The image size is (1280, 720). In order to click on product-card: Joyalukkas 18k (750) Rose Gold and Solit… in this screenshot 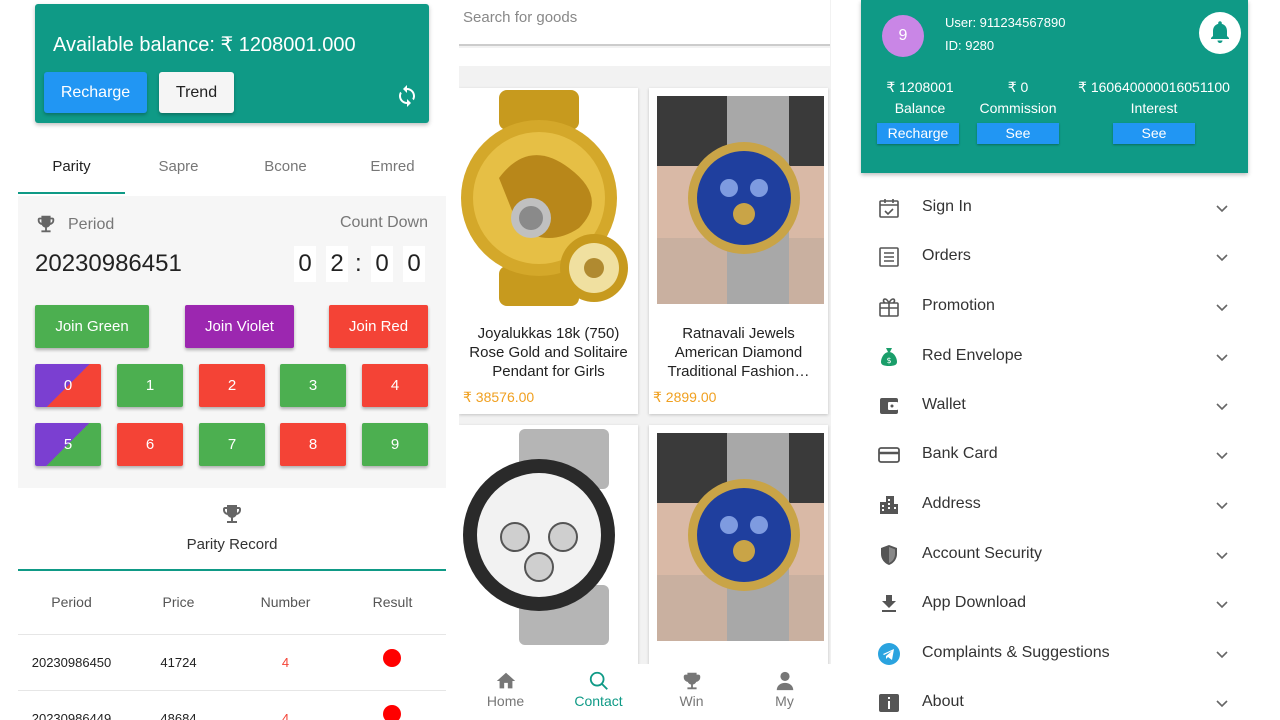, I will do `click(548, 251)`.